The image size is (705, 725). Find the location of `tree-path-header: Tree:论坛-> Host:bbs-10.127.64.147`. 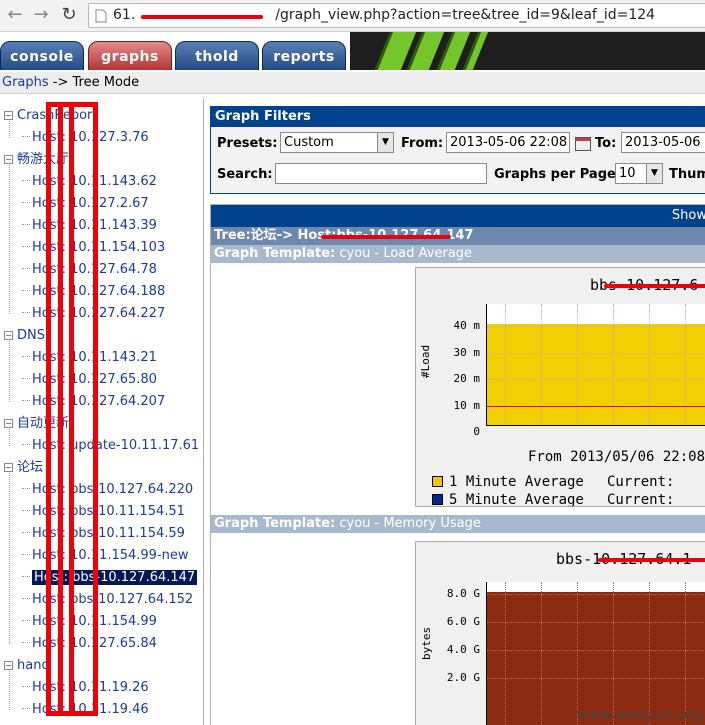

tree-path-header: Tree:论坛-> Host:bbs-10.127.64.147 is located at coordinates (458, 236).